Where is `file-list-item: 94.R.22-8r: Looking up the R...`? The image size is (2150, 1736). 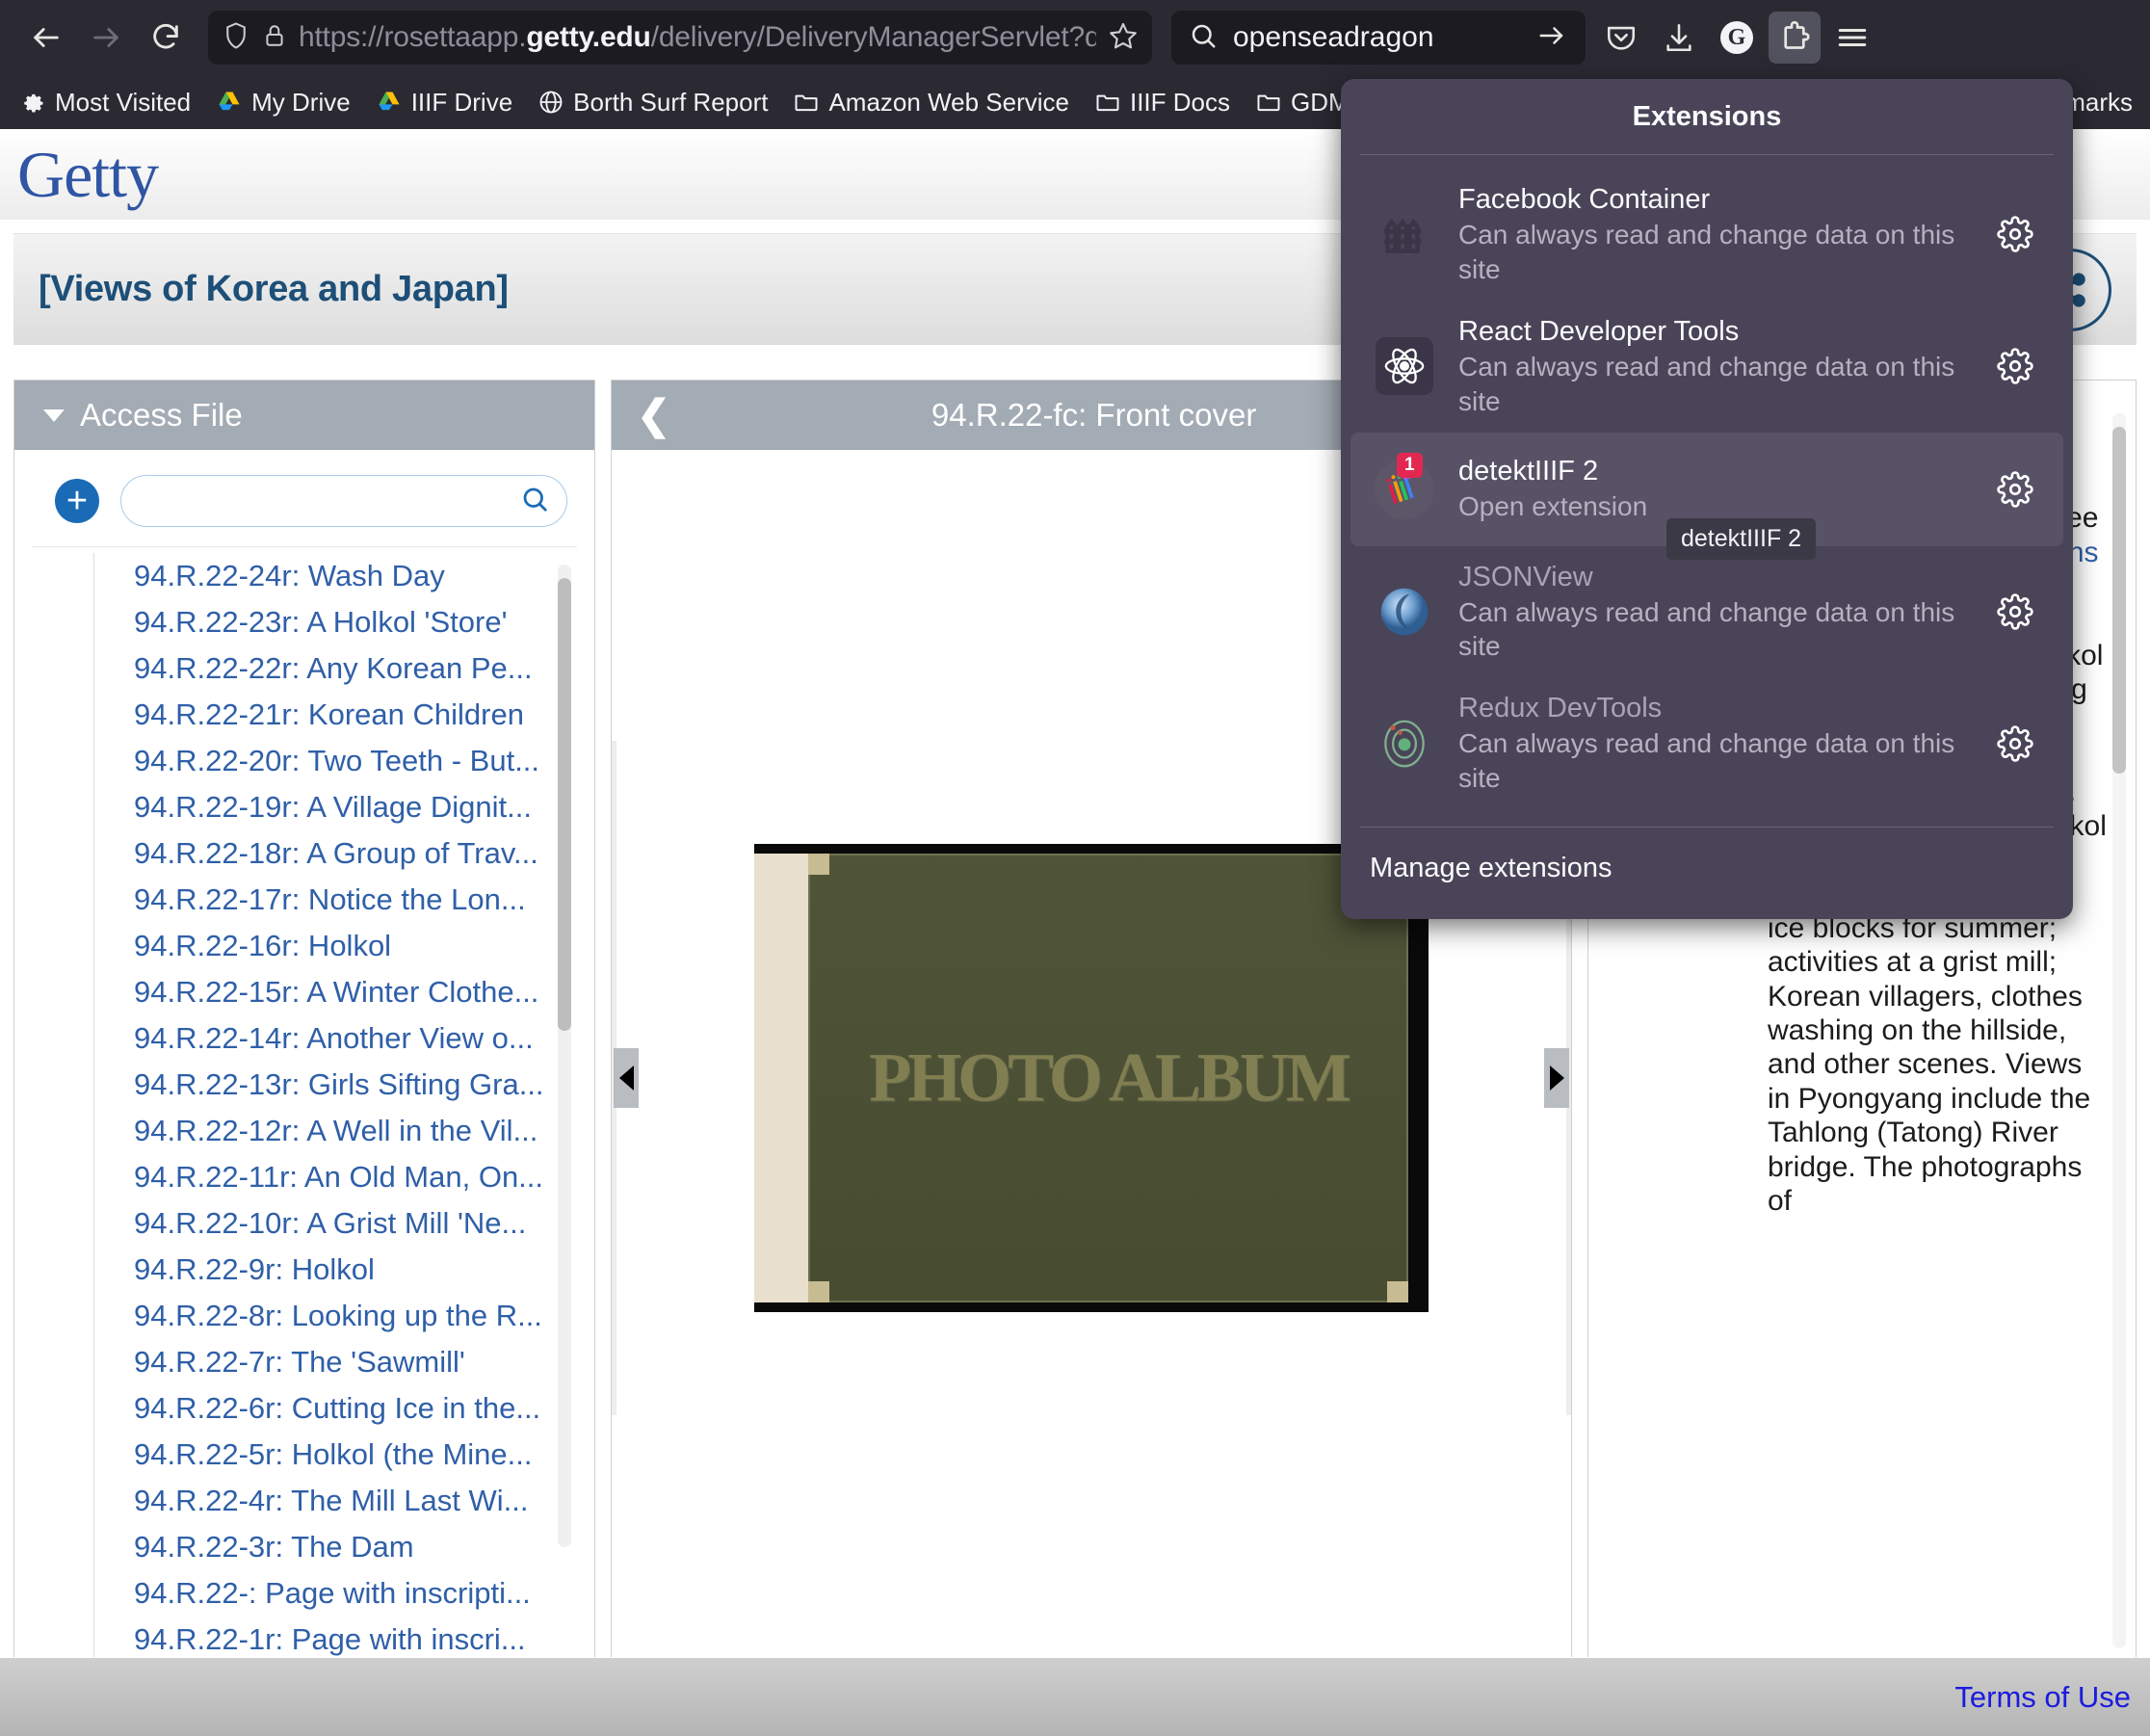
file-list-item: 94.R.22-8r: Looking up the R... is located at coordinates (304, 1316).